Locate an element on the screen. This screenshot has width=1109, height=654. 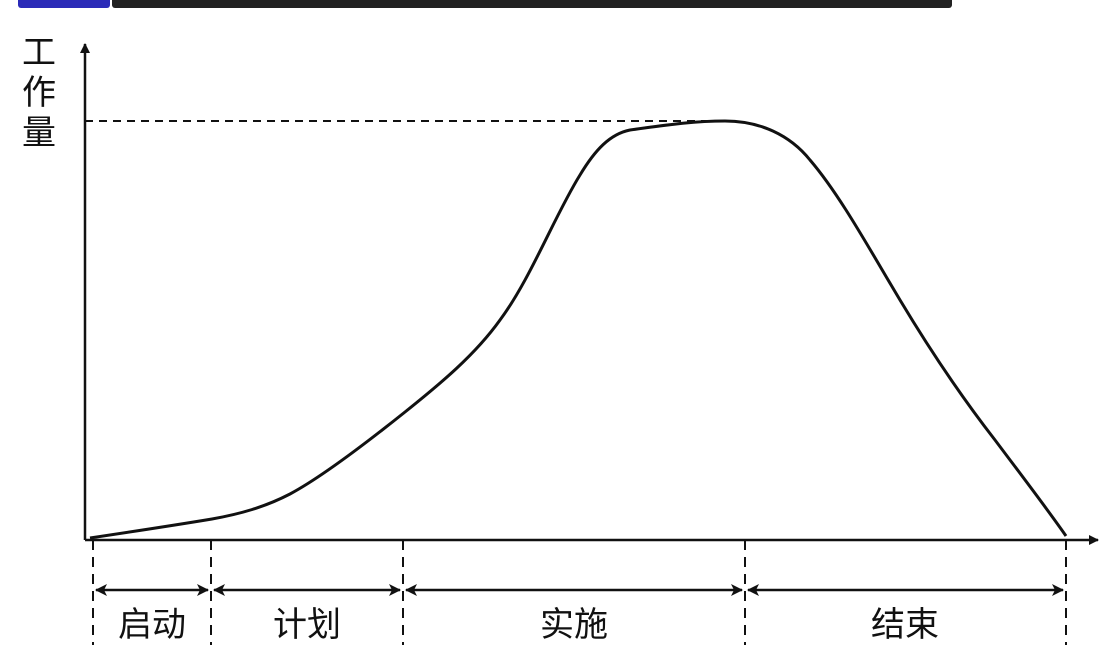
phase-label-planning: 计划 is located at coordinates (307, 625).